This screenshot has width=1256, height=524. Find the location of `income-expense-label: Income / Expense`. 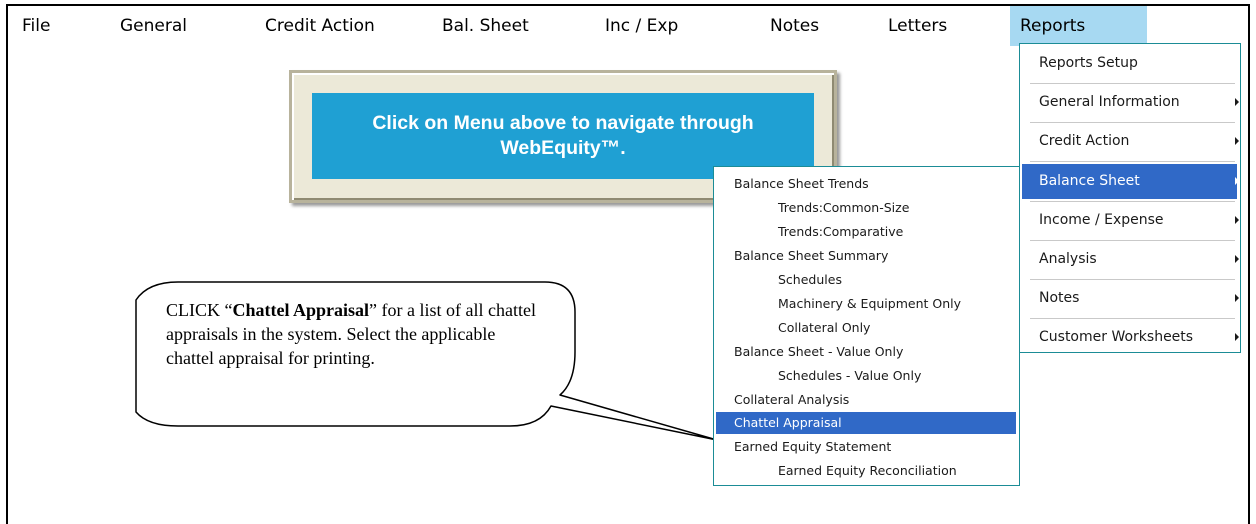

income-expense-label: Income / Expense is located at coordinates (1101, 220).